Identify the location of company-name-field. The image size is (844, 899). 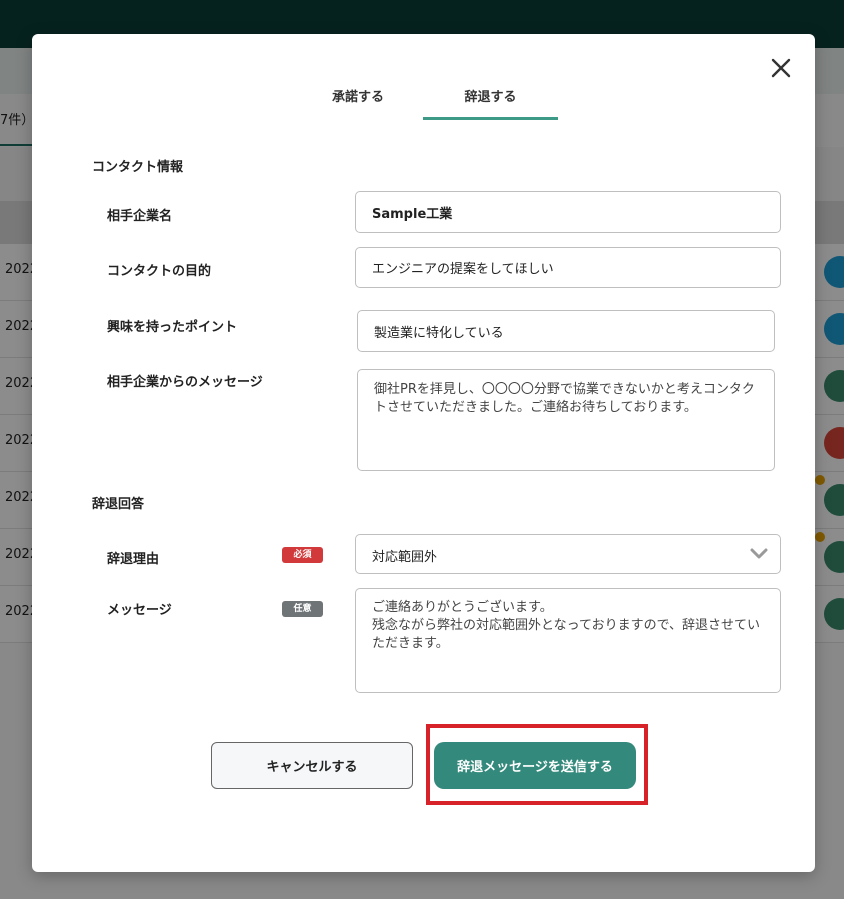
(568, 212).